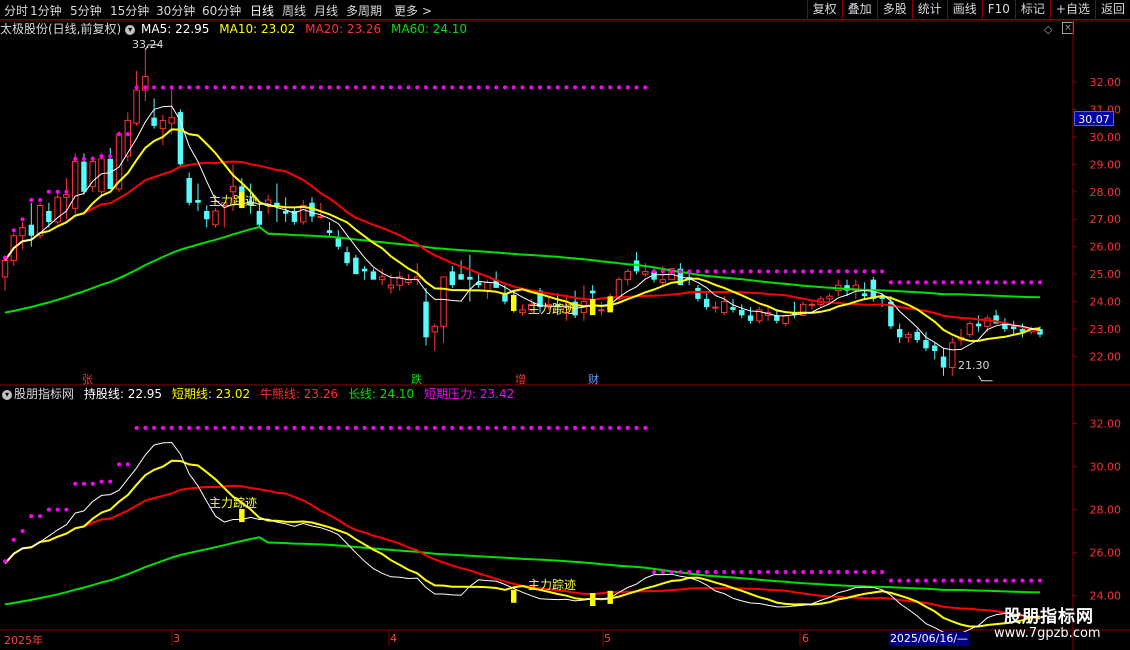 This screenshot has height=650, width=1130. I want to click on statistics-button: 统计, so click(929, 9).